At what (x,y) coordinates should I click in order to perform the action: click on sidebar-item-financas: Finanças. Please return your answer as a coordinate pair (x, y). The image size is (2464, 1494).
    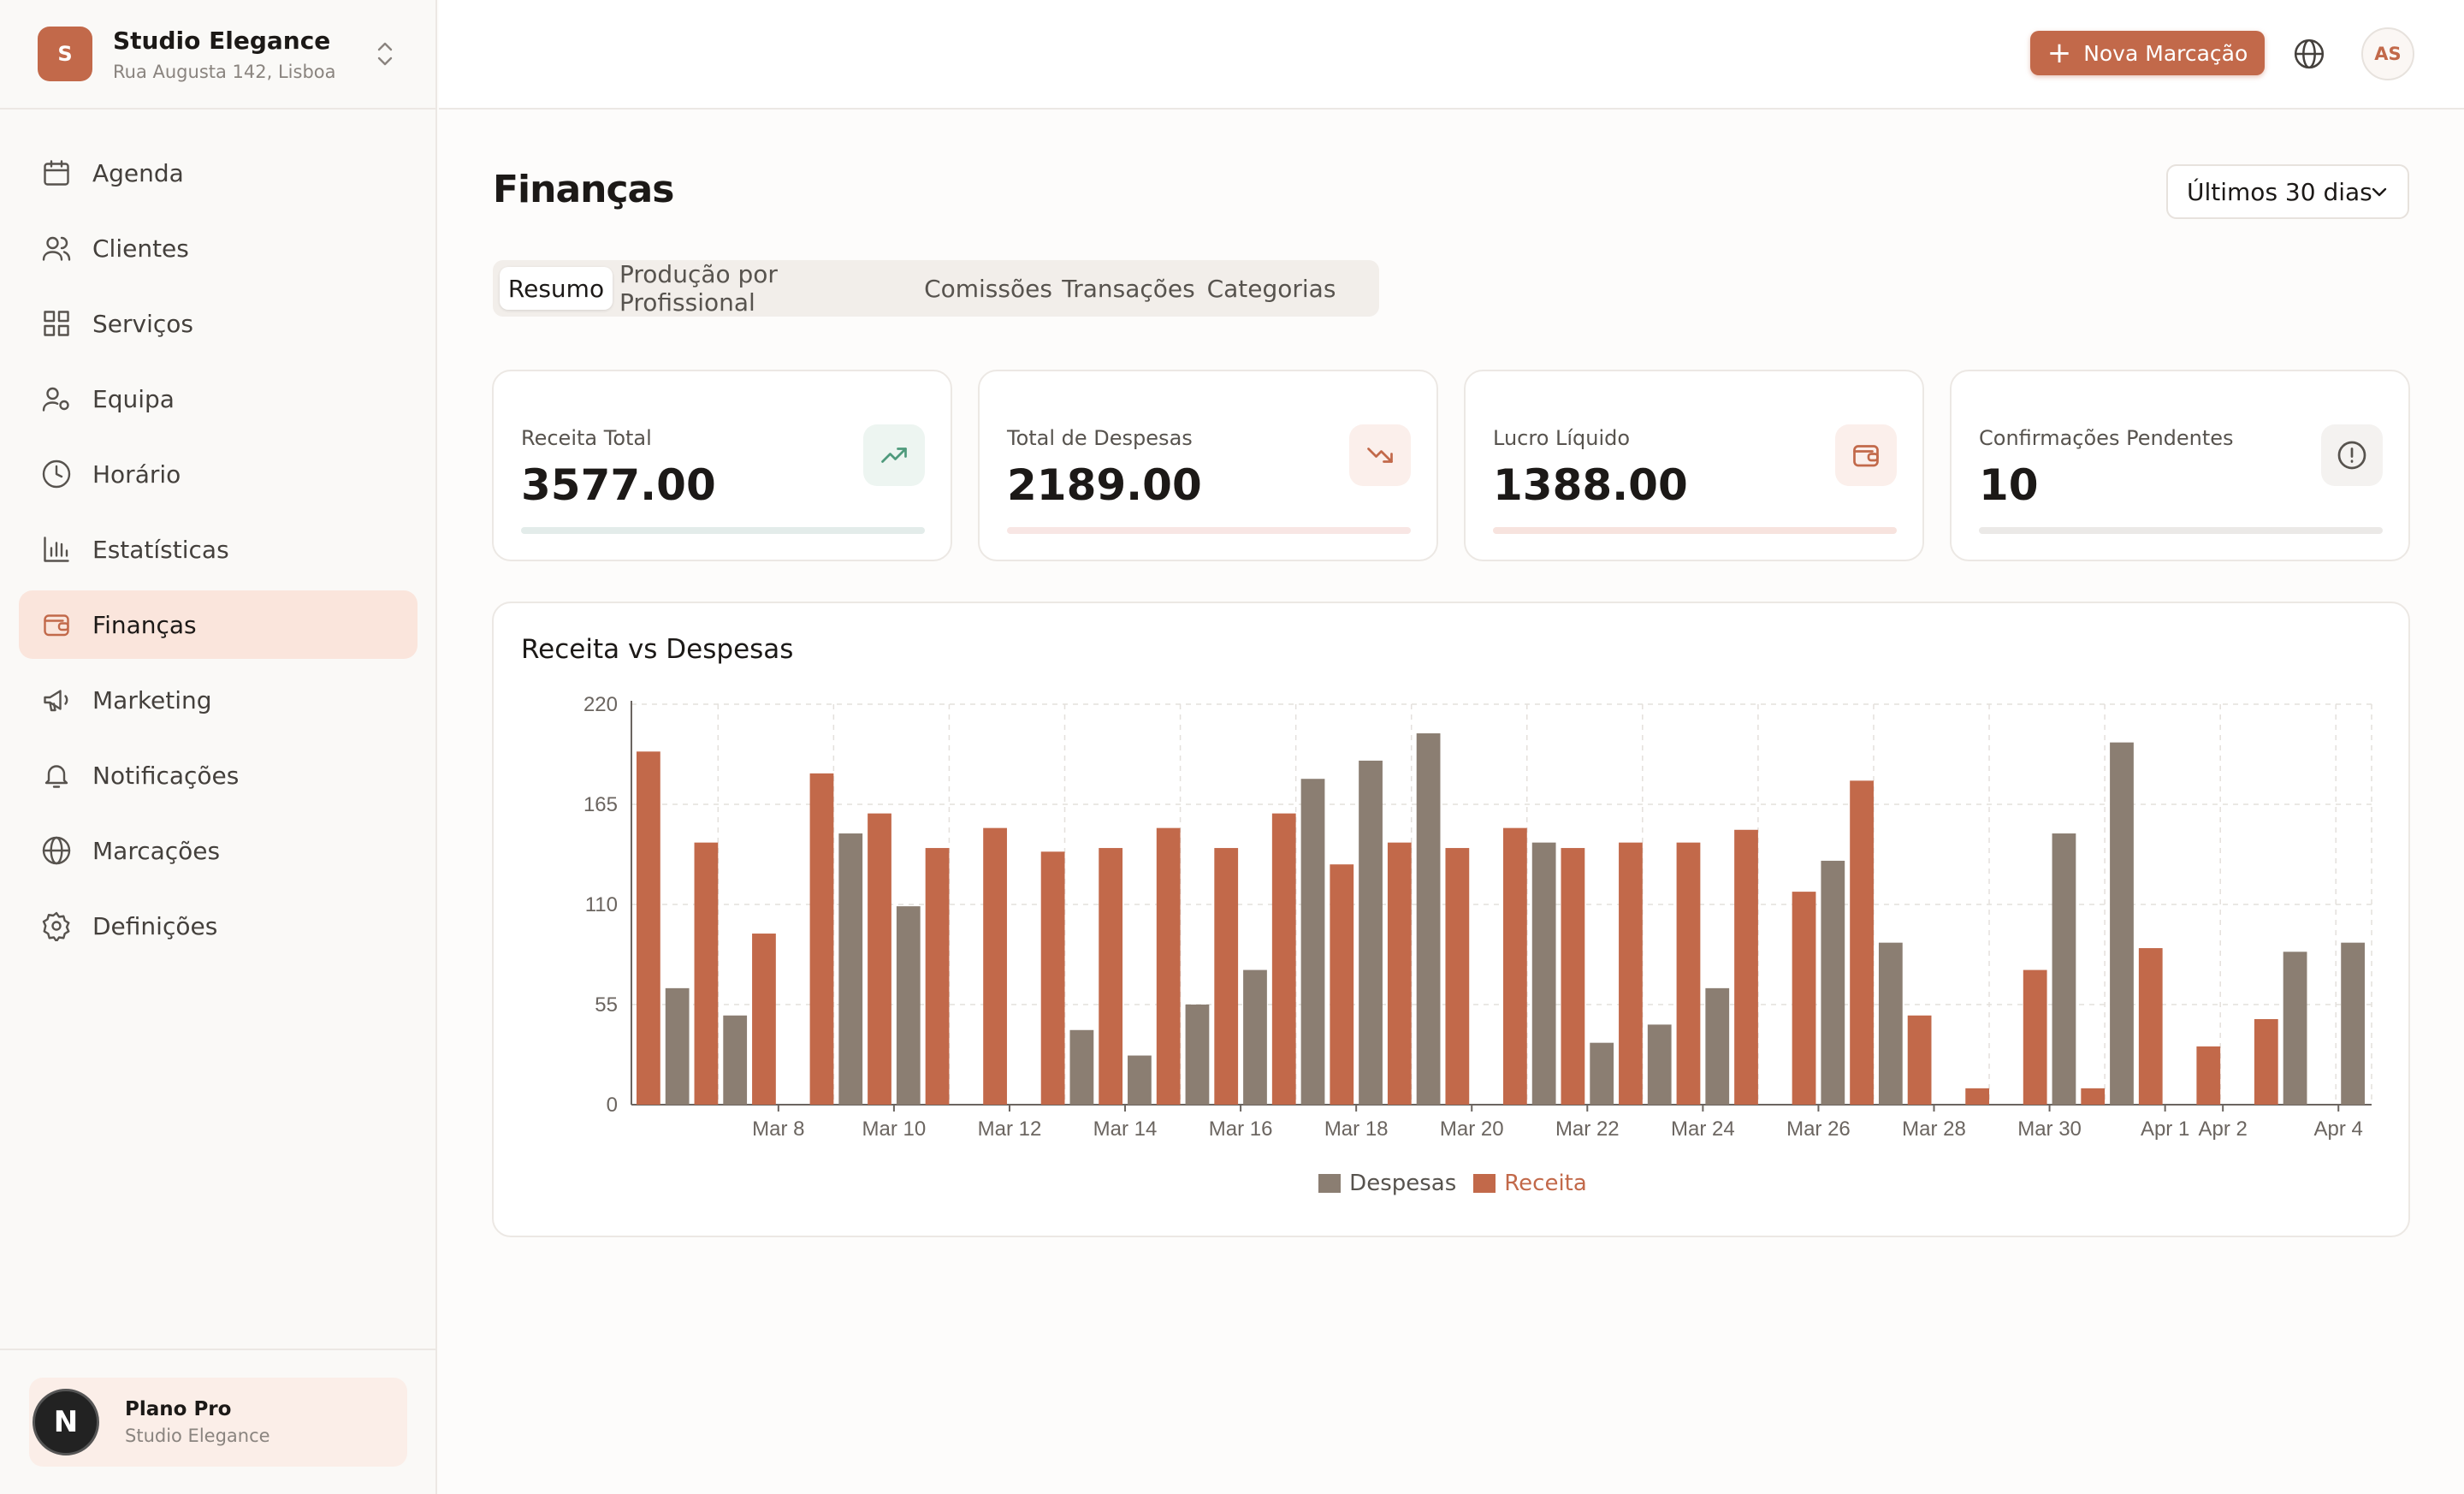
    Looking at the image, I should click on (218, 624).